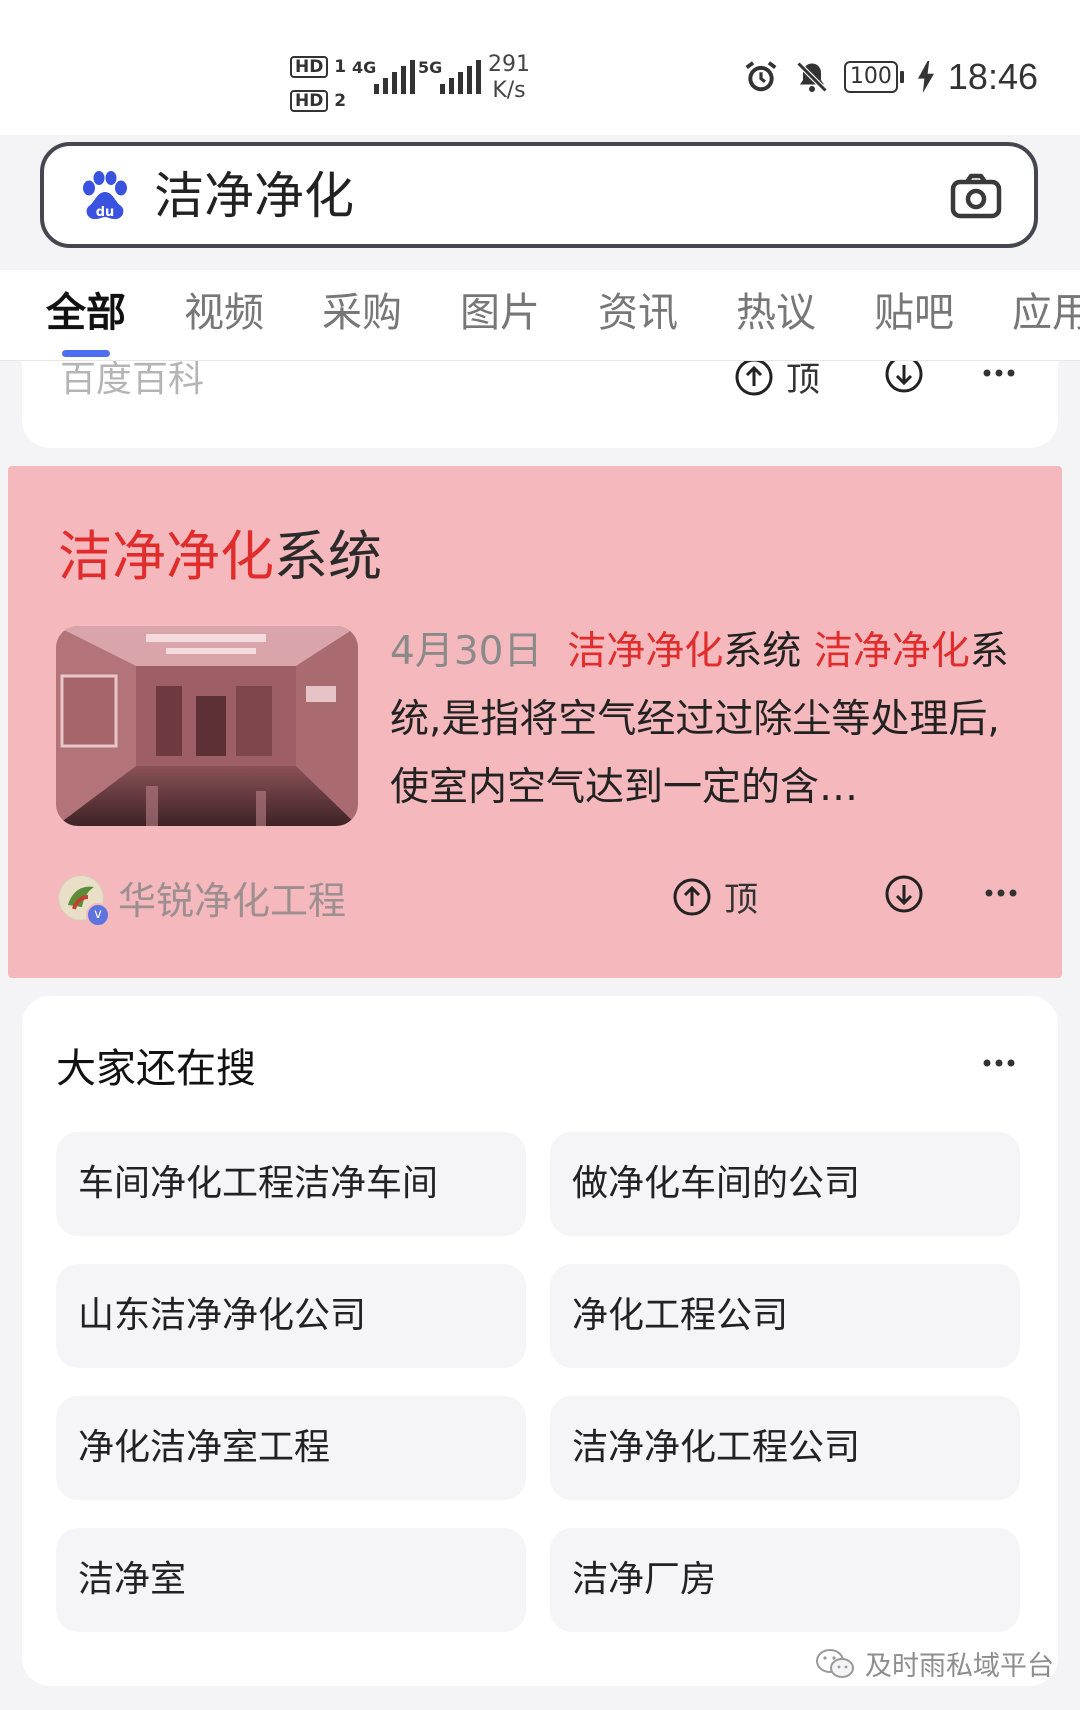 This screenshot has width=1080, height=1710. I want to click on status-bar: HD 1 HD 2 4G 5G 291 K/s 100 18:46, so click(540, 67).